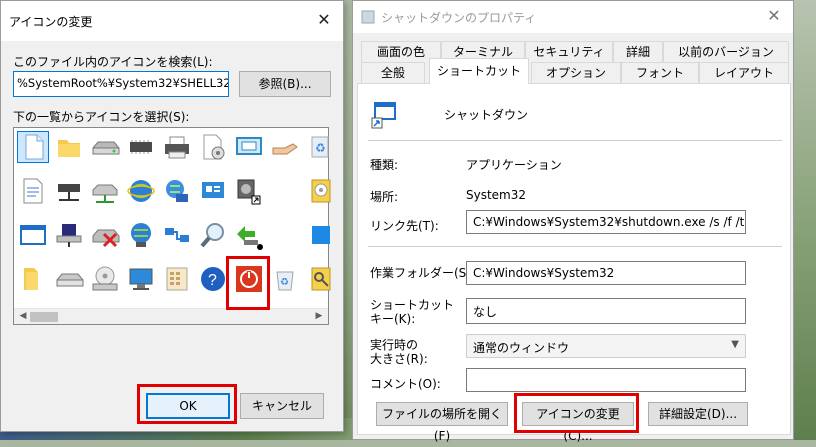 The height and width of the screenshot is (447, 816). I want to click on help-icon: ?, so click(213, 279).